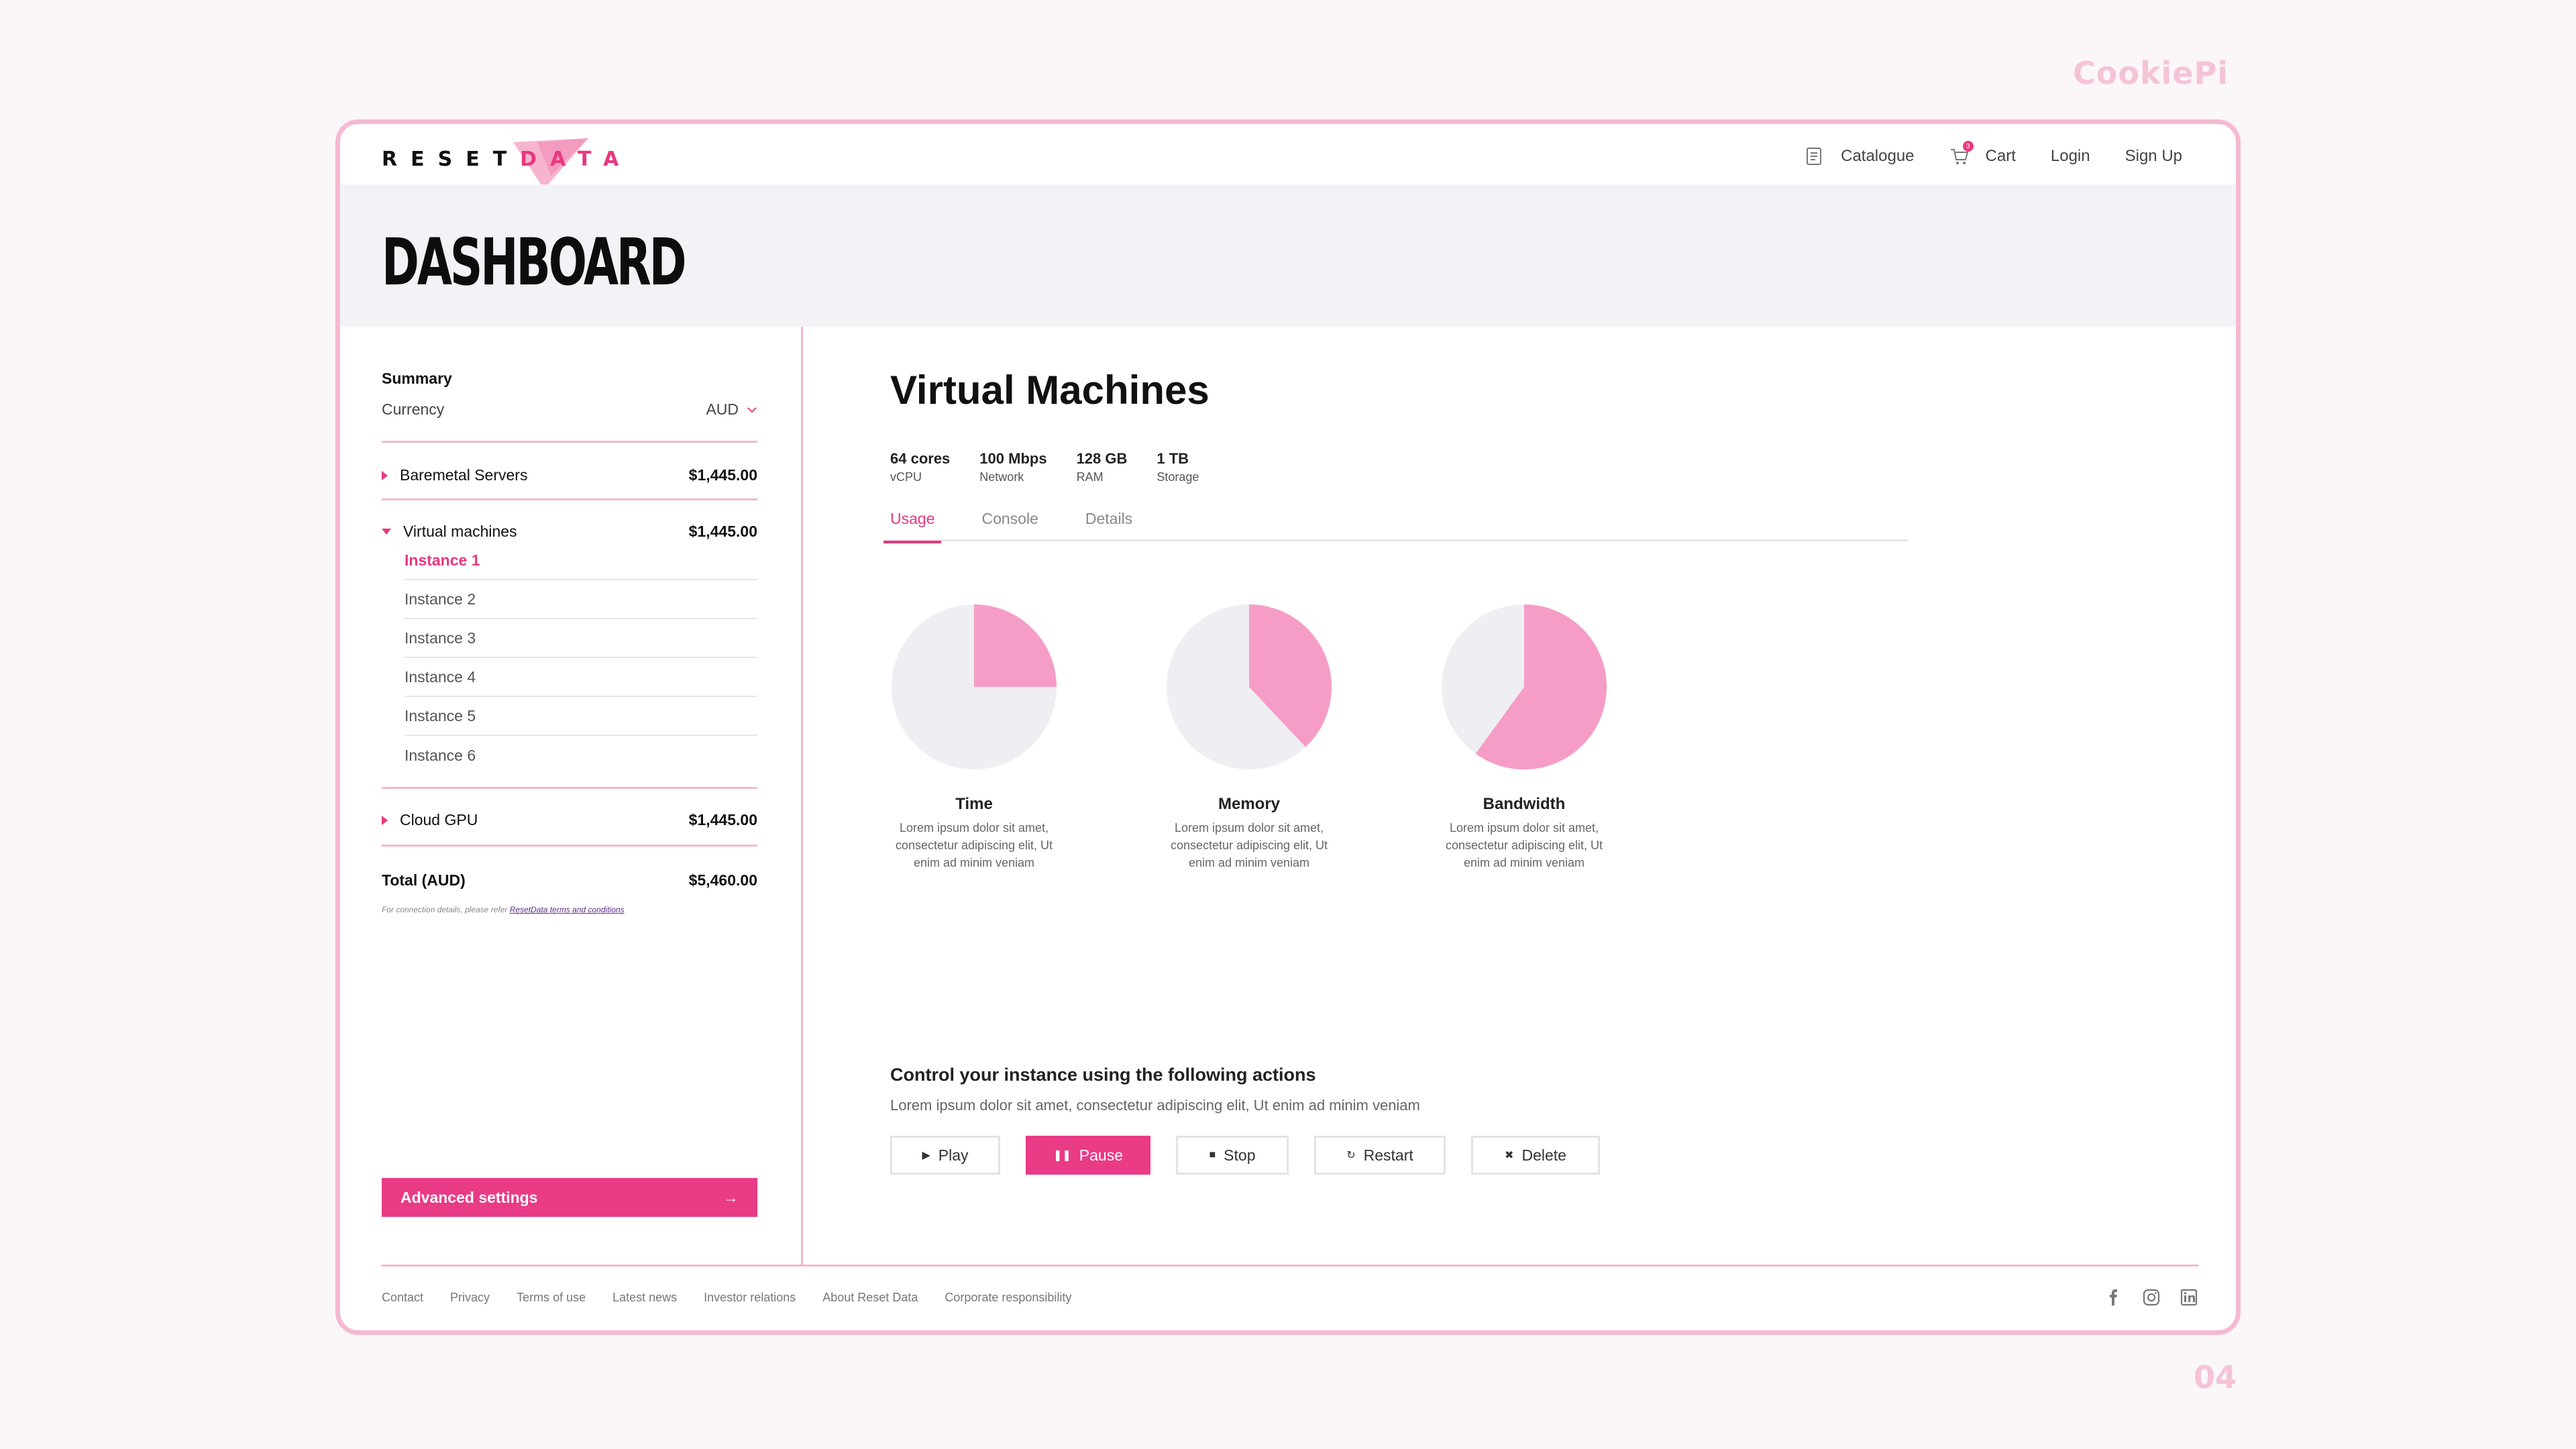  What do you see at coordinates (1982, 153) in the screenshot?
I see `nav-cart: 3 Cart` at bounding box center [1982, 153].